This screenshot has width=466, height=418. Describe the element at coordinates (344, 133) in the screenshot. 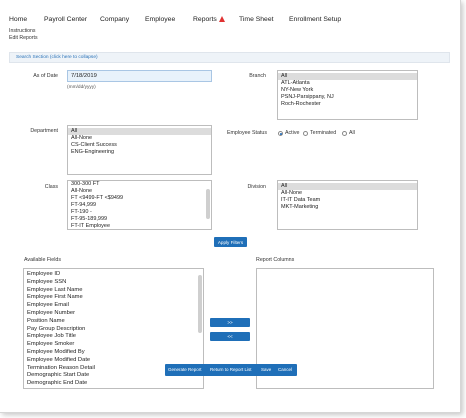

I see `status-all-radio` at that location.